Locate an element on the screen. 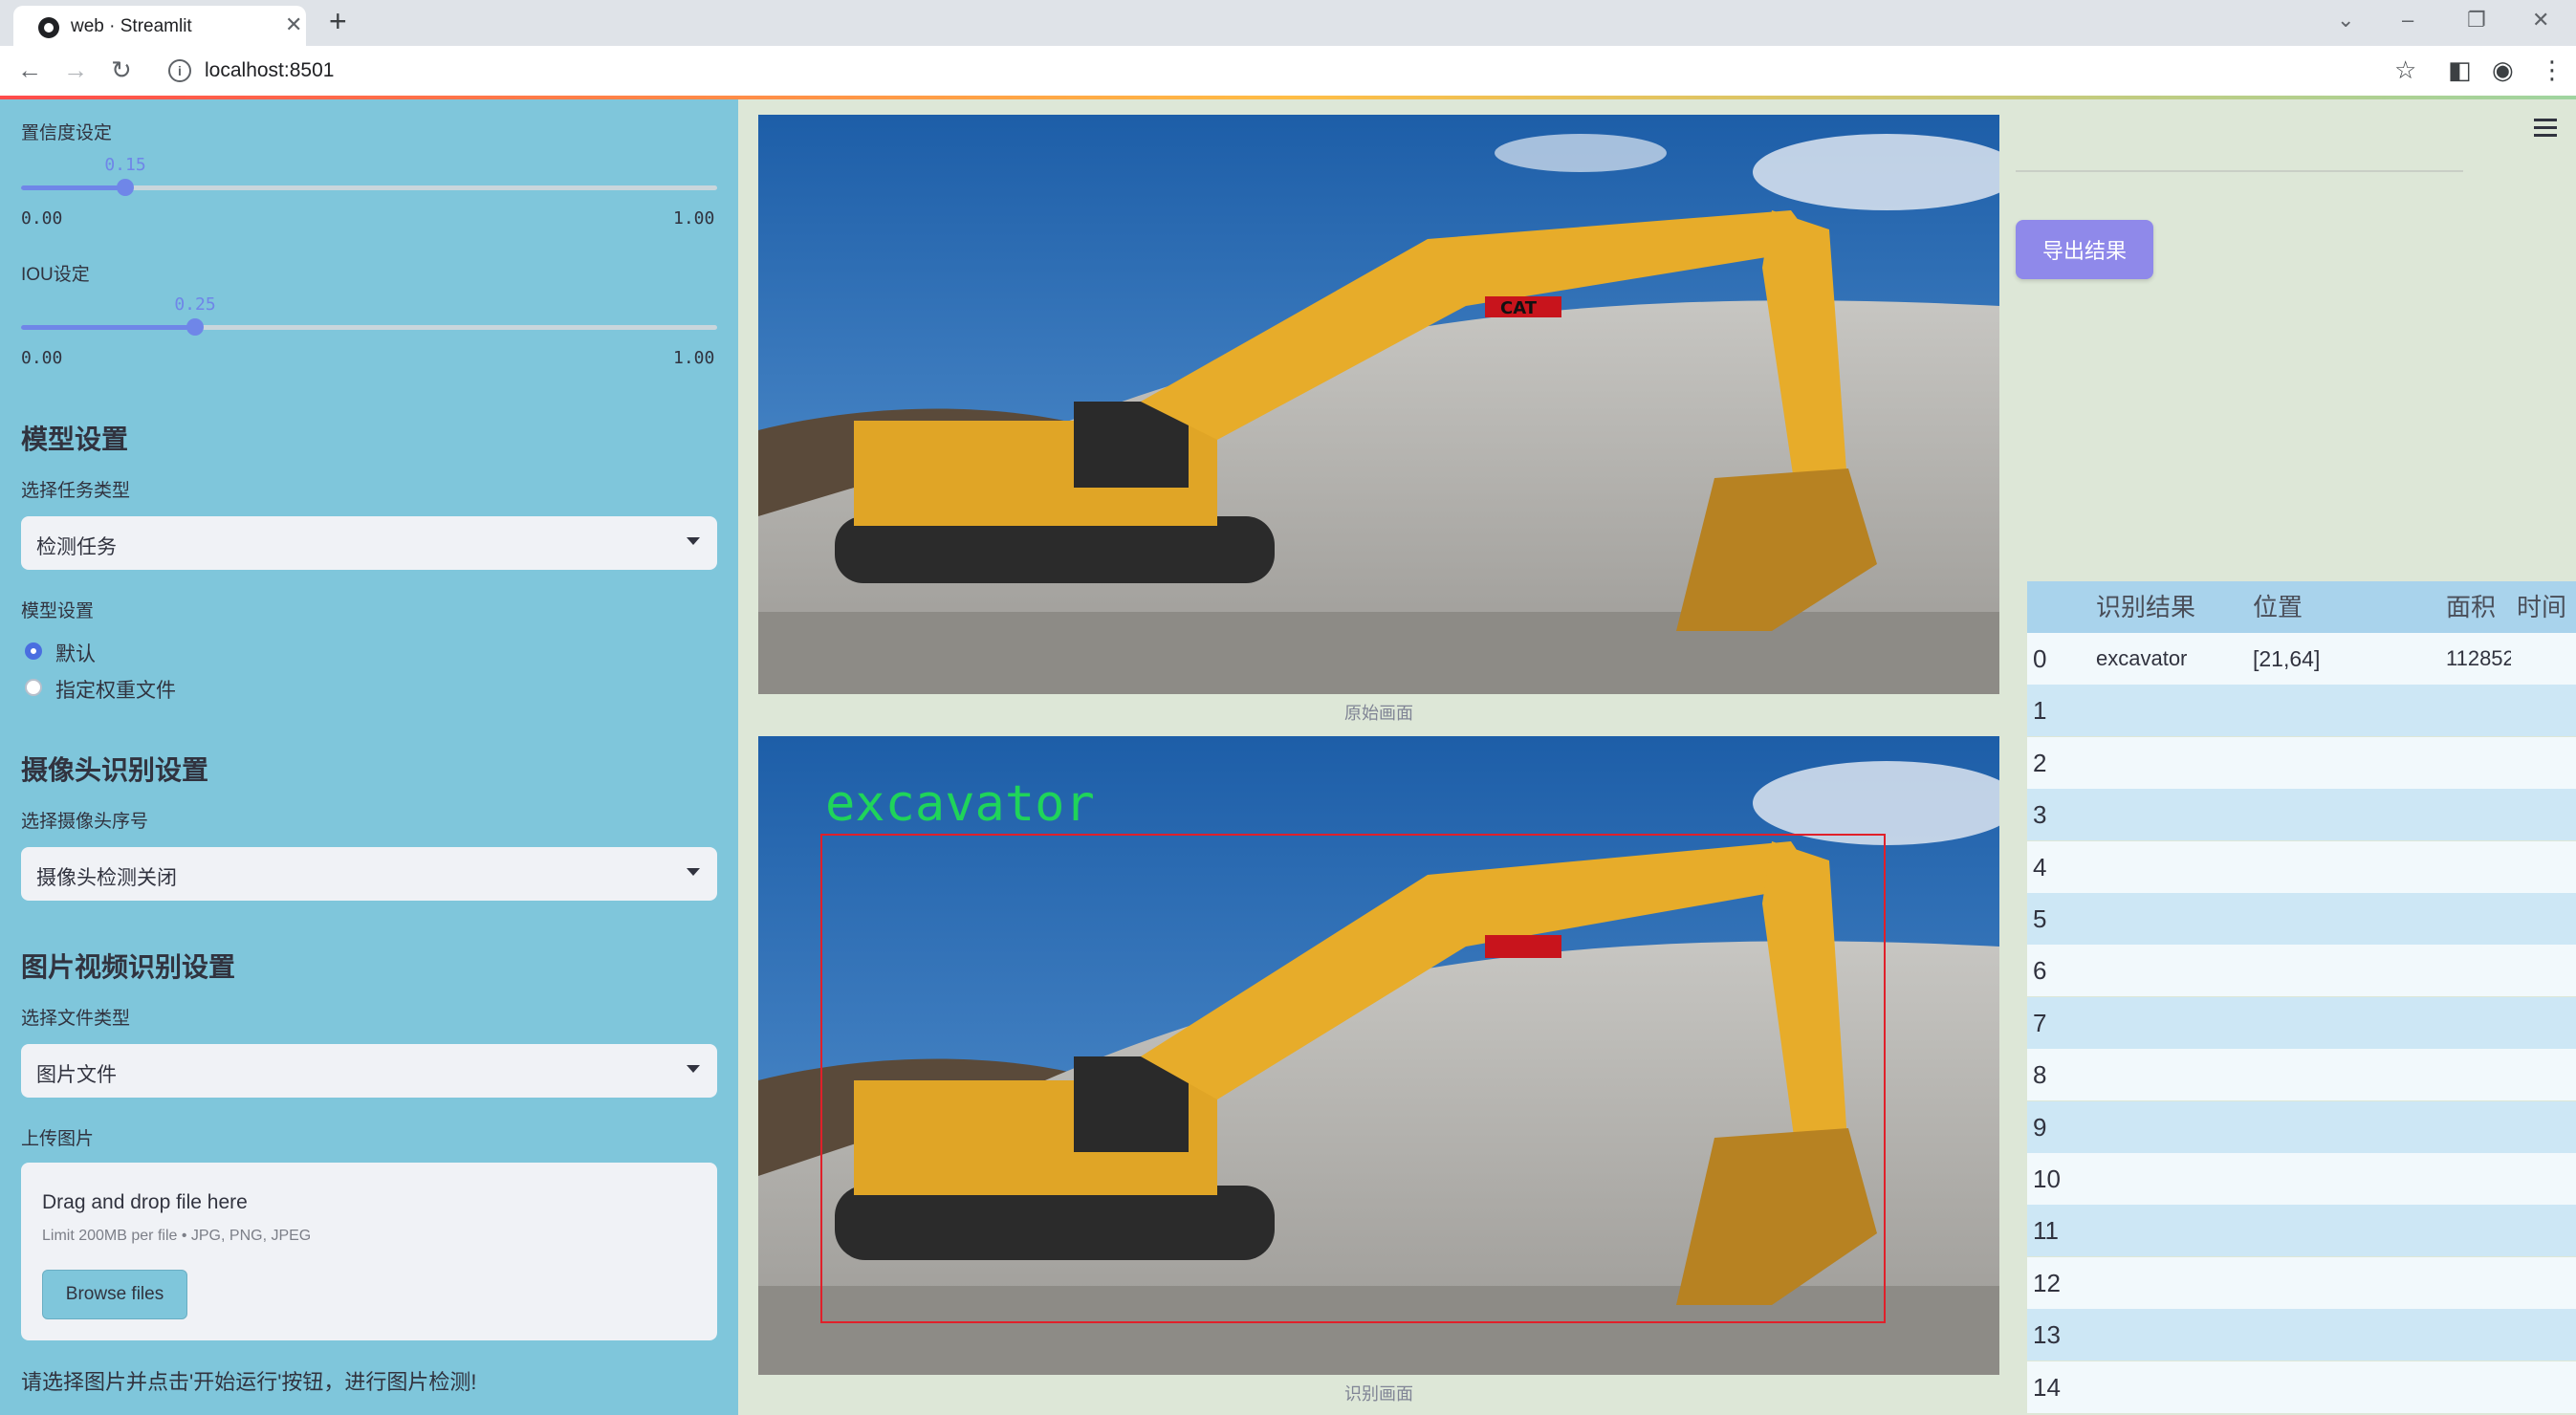  address-bar: i localhost:8501 is located at coordinates (1278, 71).